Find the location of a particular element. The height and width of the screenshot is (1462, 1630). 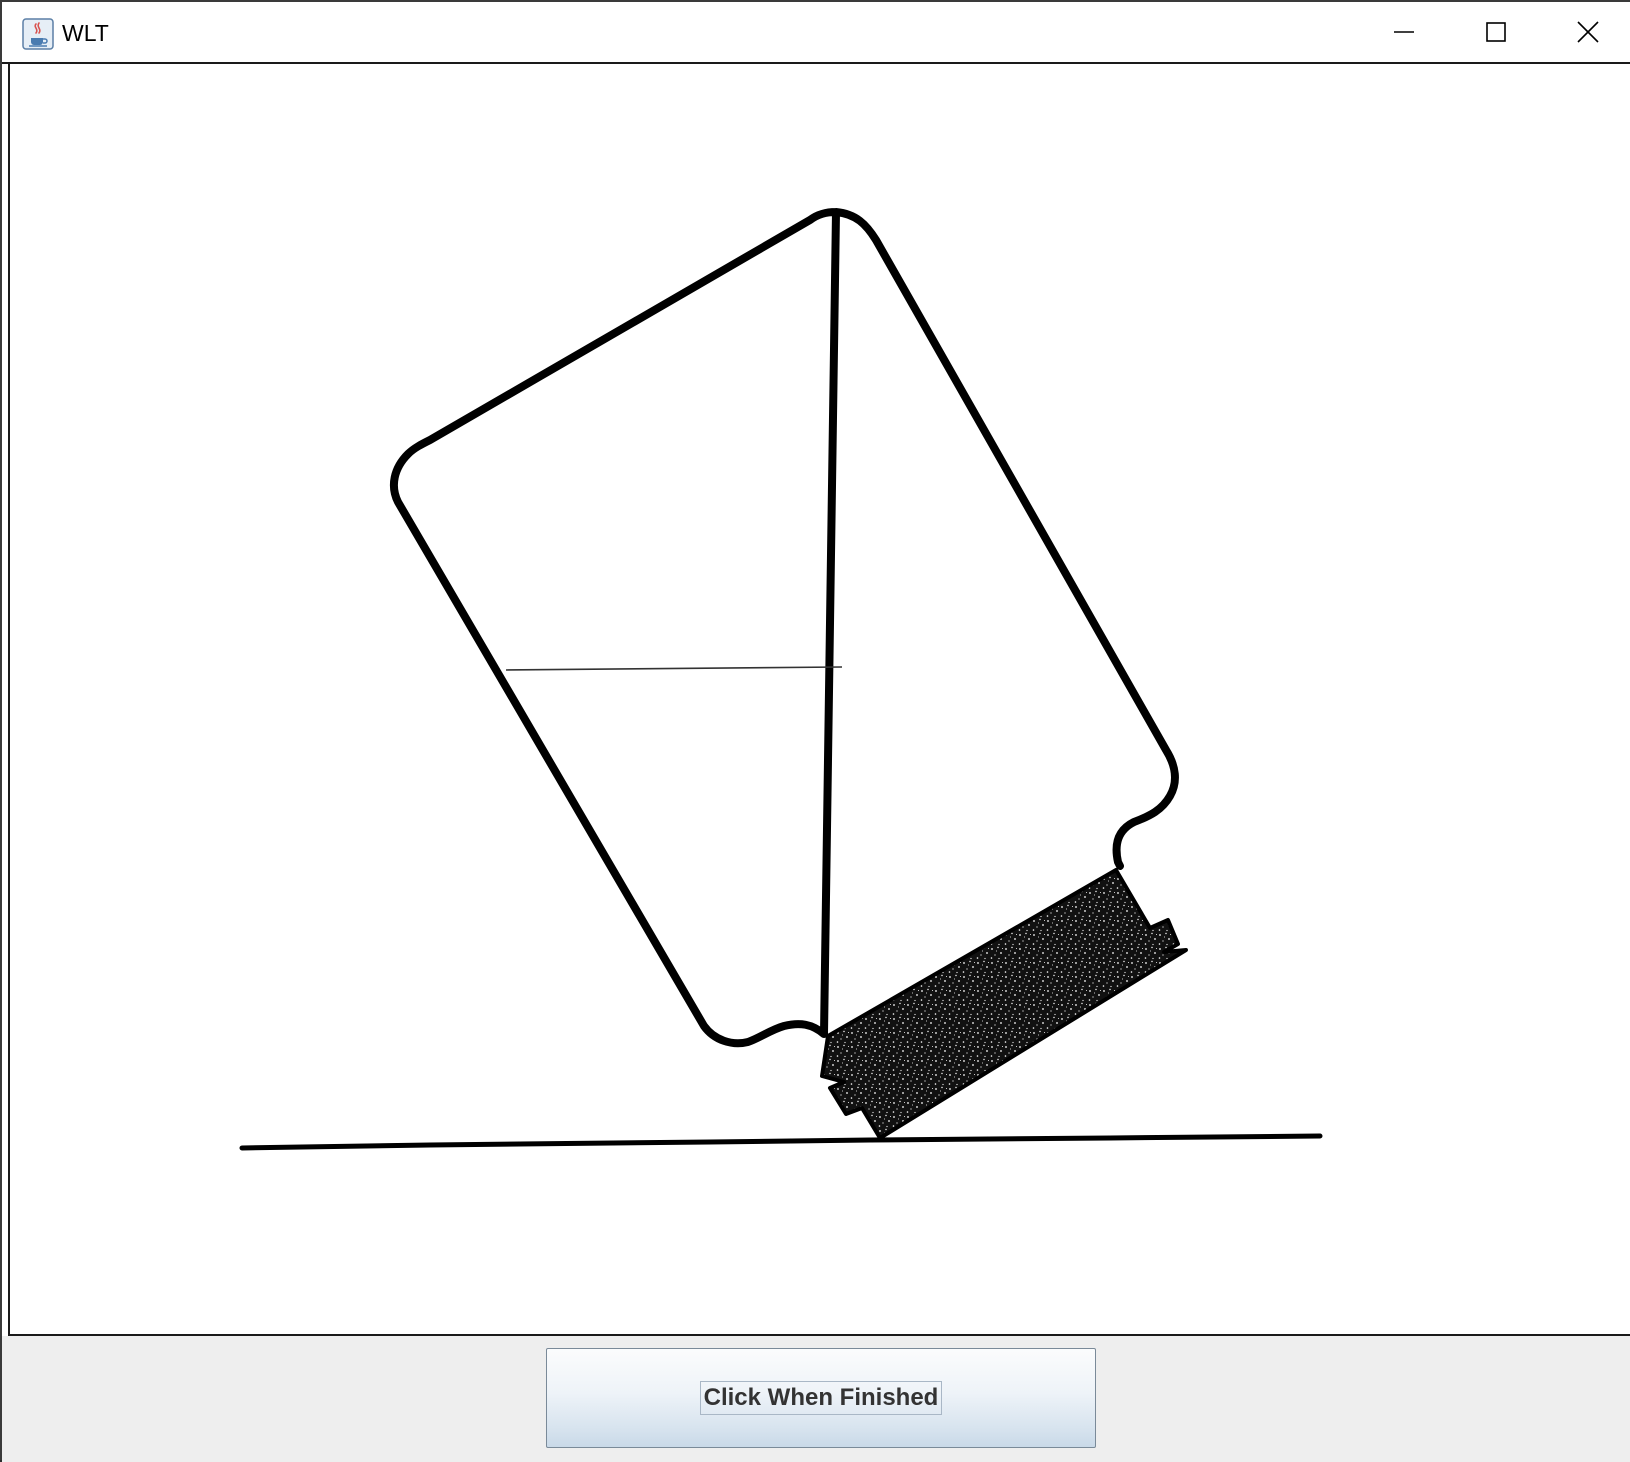

maximize-icon is located at coordinates (1496, 32).